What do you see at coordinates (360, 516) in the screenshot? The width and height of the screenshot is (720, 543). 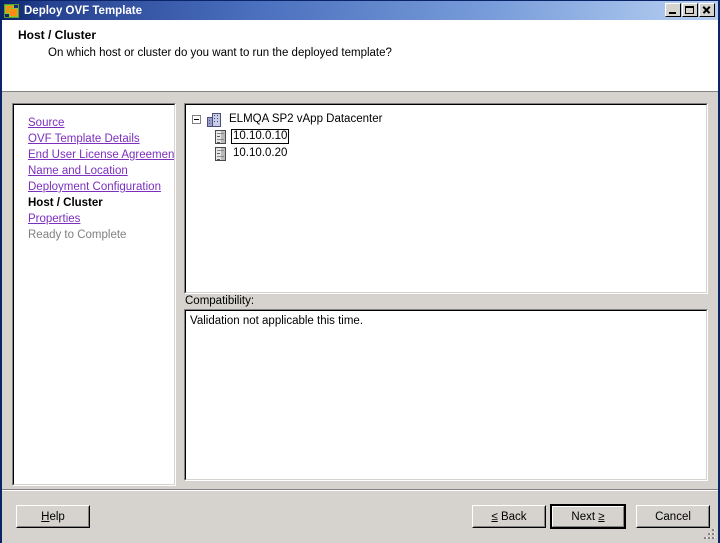 I see `wizard-footer: Help ≤ Back Next ≥ Cancel` at bounding box center [360, 516].